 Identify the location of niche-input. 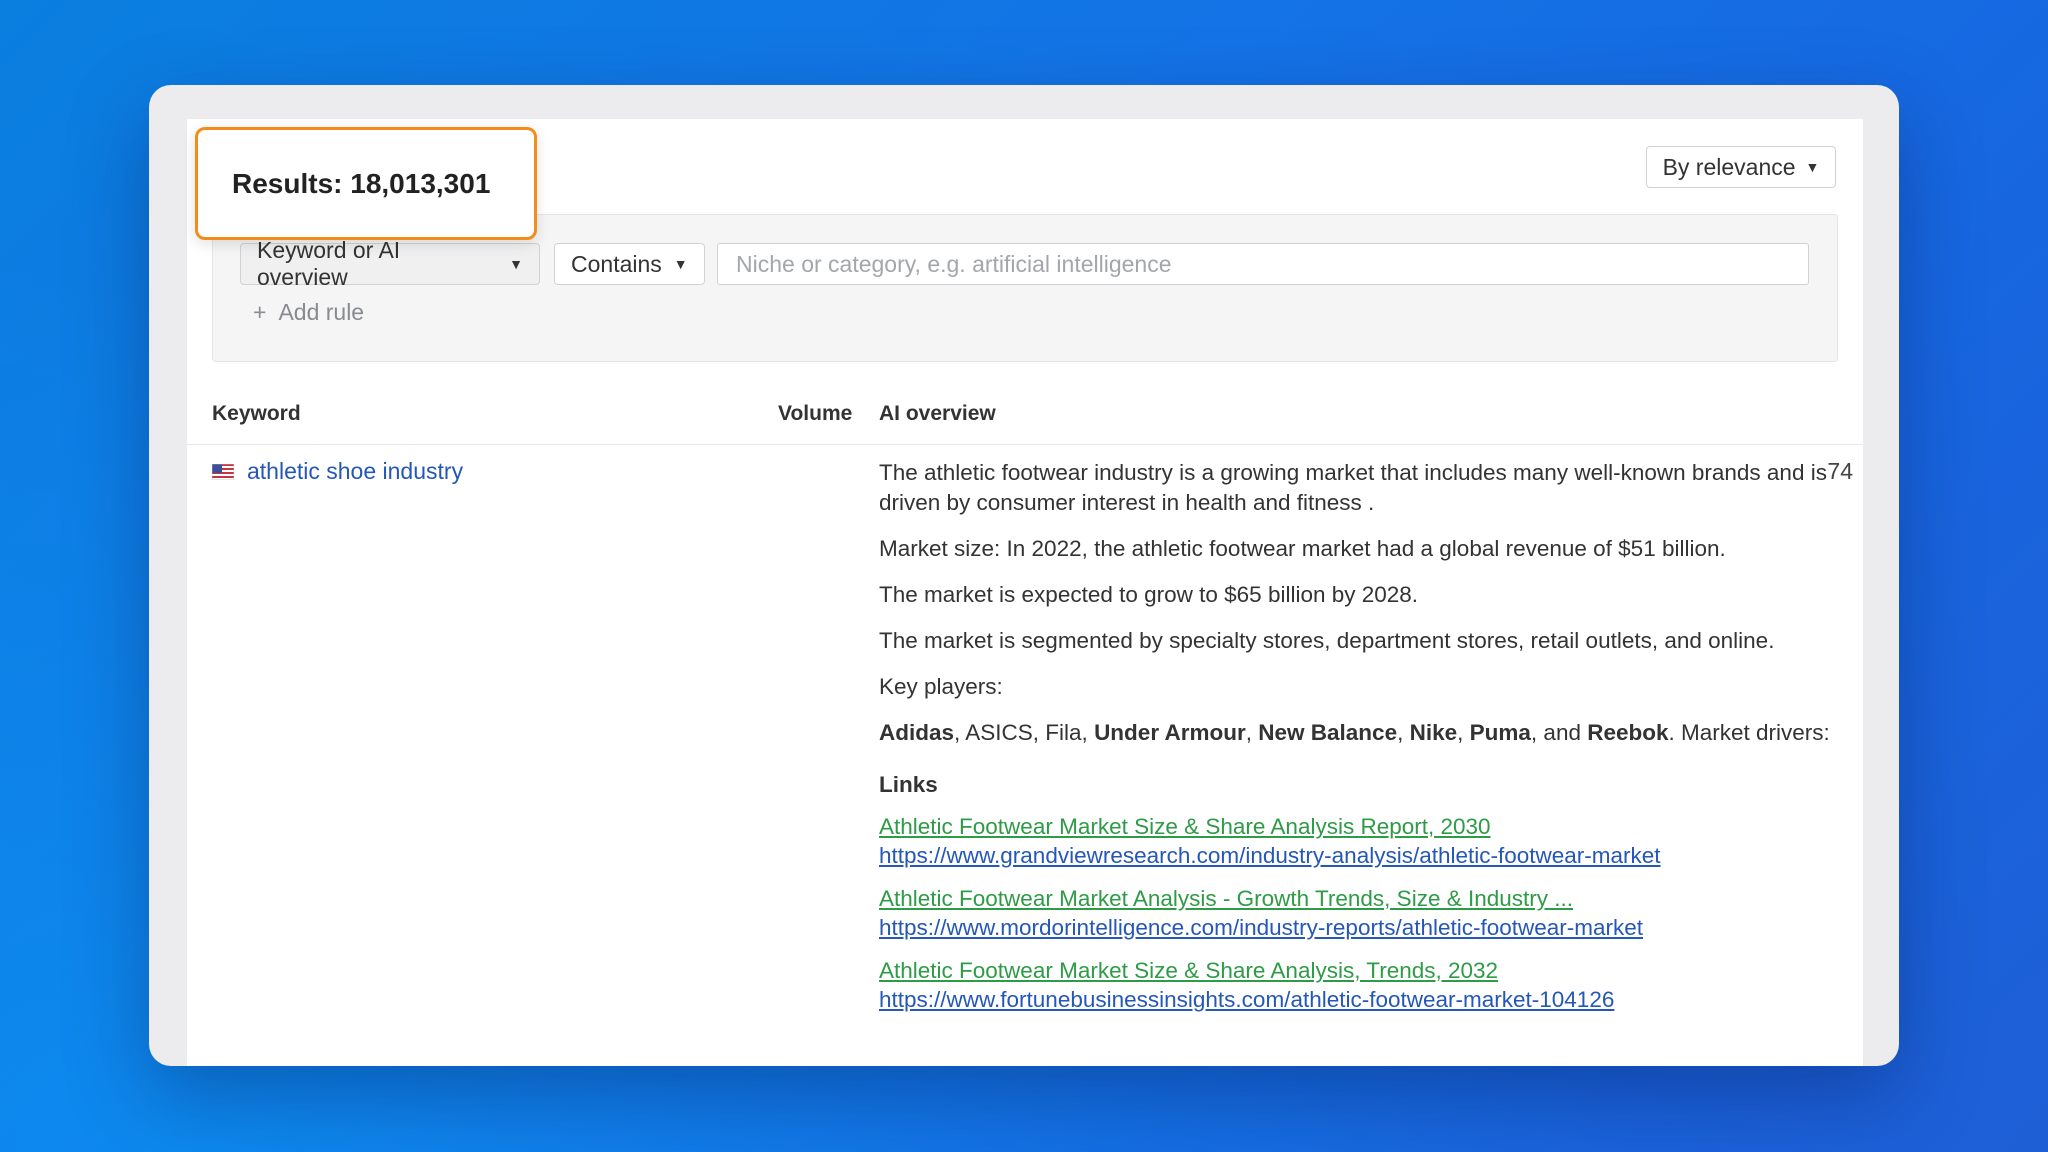
(1263, 264).